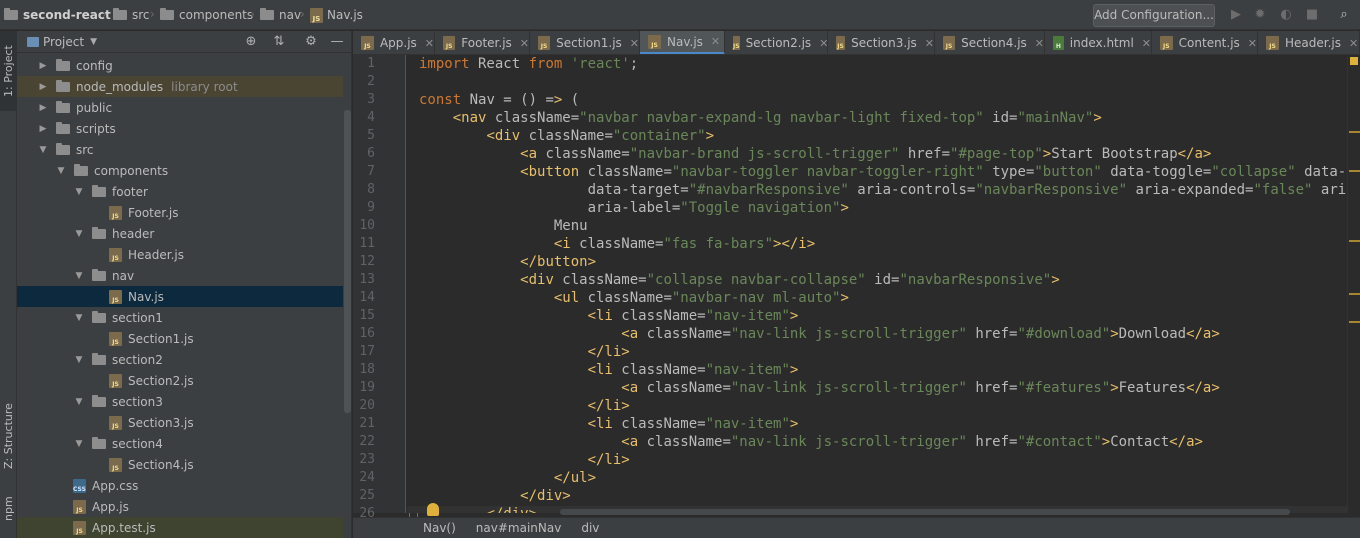 This screenshot has height=538, width=1360. Describe the element at coordinates (311, 42) in the screenshot. I see `gear-icon: ⚙` at that location.